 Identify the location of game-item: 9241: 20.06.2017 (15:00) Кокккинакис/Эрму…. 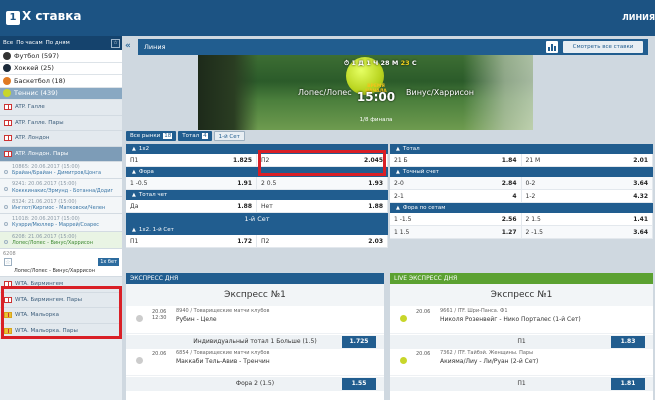
(61, 188).